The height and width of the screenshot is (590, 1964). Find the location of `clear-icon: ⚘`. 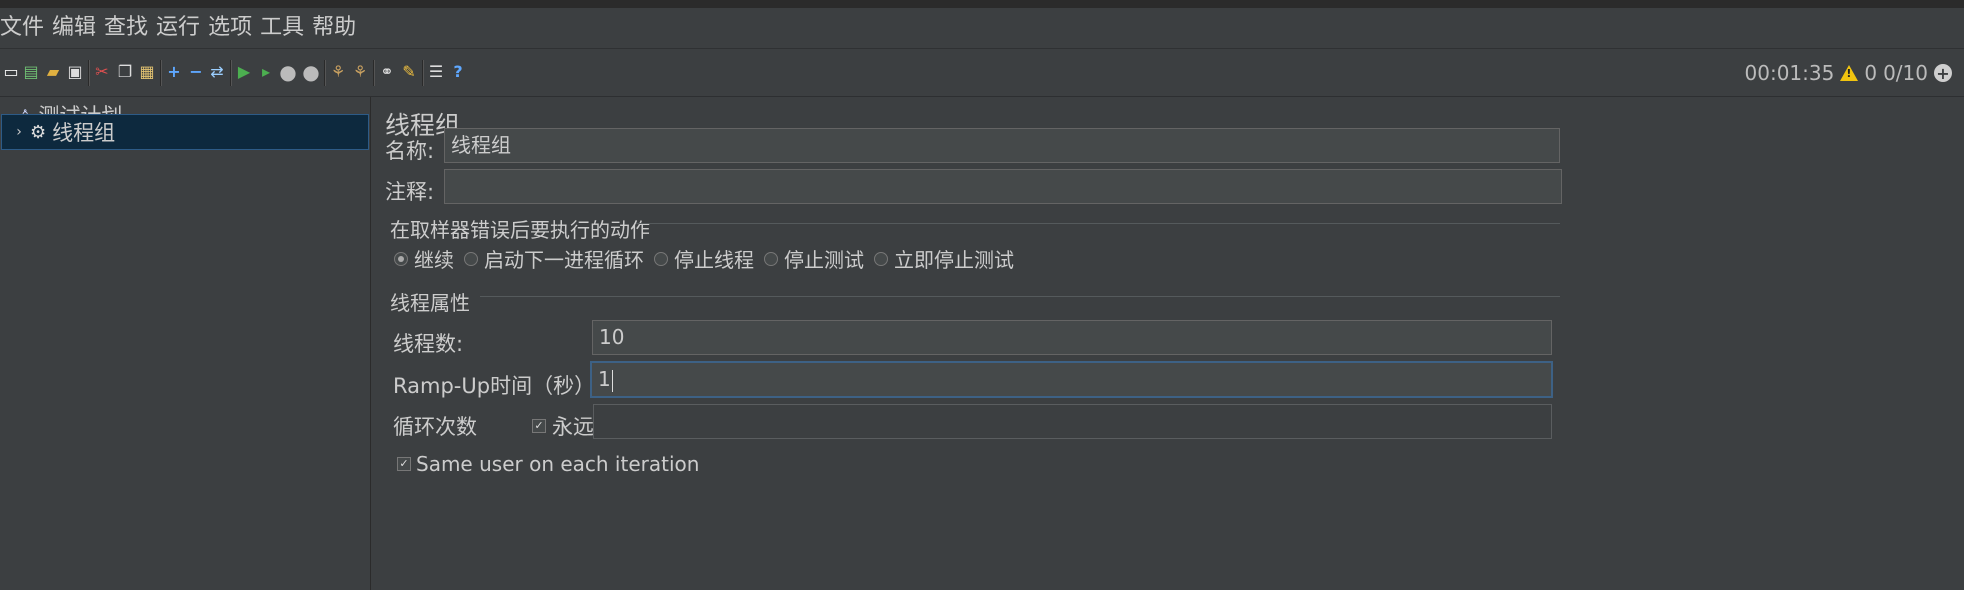

clear-icon: ⚘ is located at coordinates (338, 72).